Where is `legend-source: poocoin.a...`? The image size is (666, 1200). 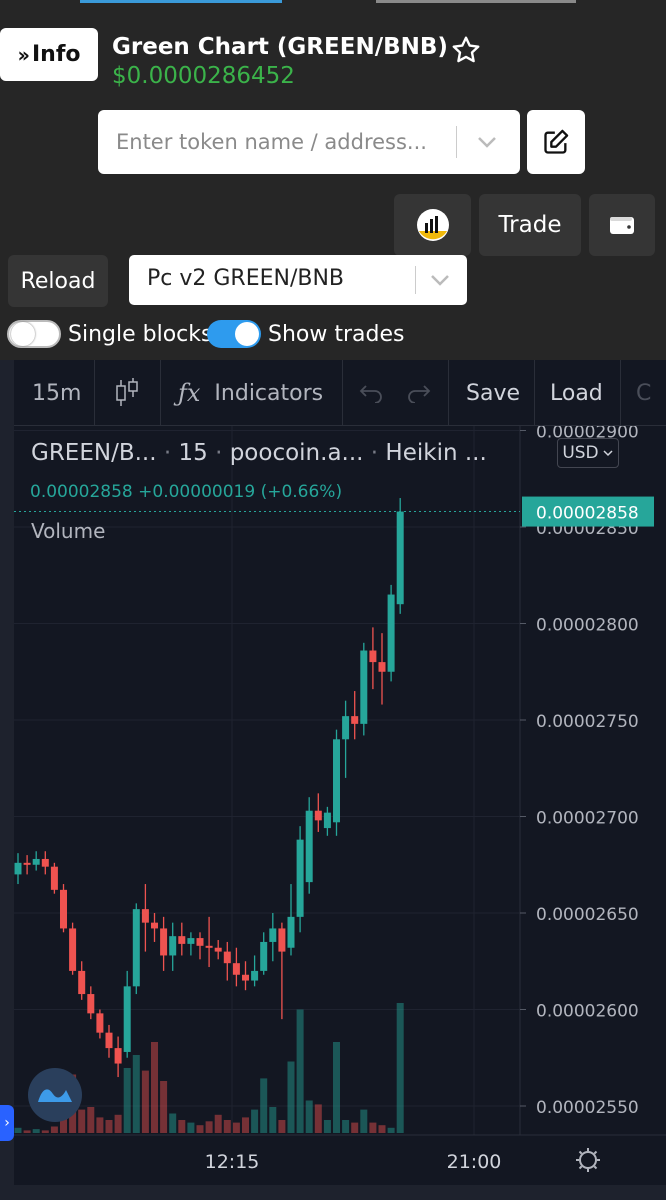
legend-source: poocoin.a... is located at coordinates (296, 453).